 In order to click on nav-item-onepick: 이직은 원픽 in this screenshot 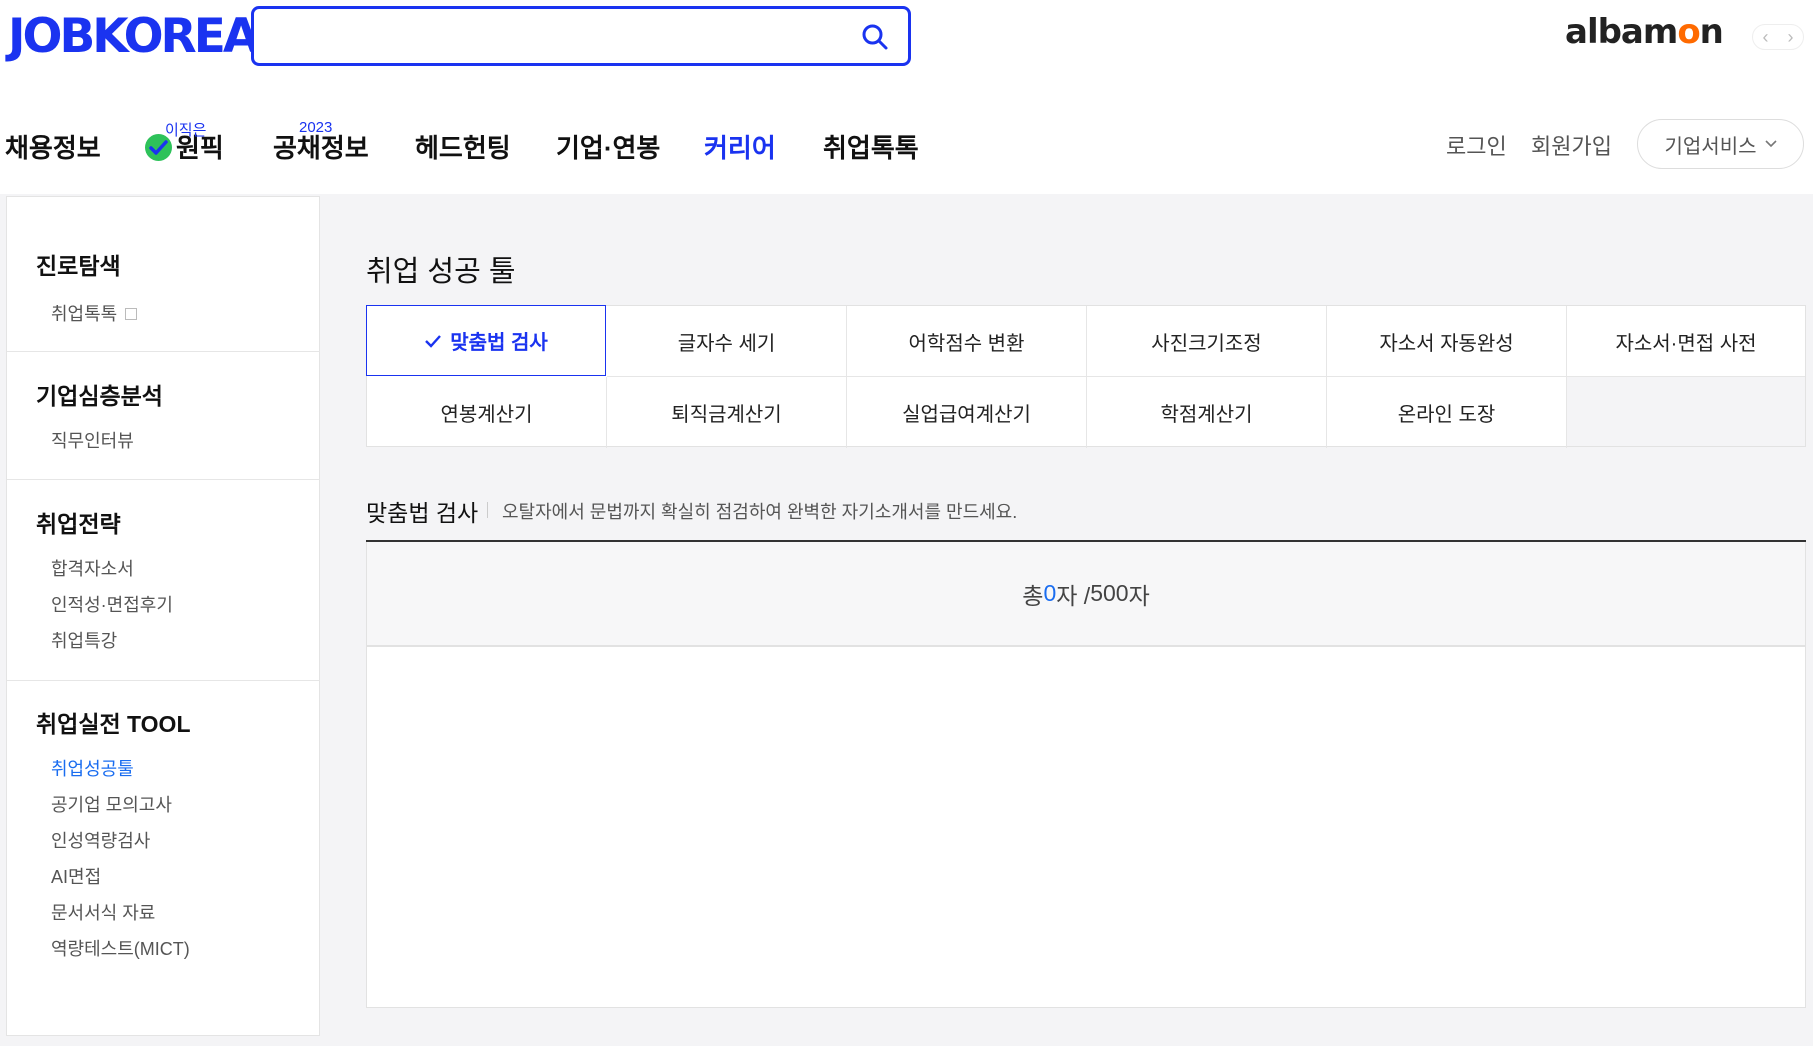, I will do `click(184, 143)`.